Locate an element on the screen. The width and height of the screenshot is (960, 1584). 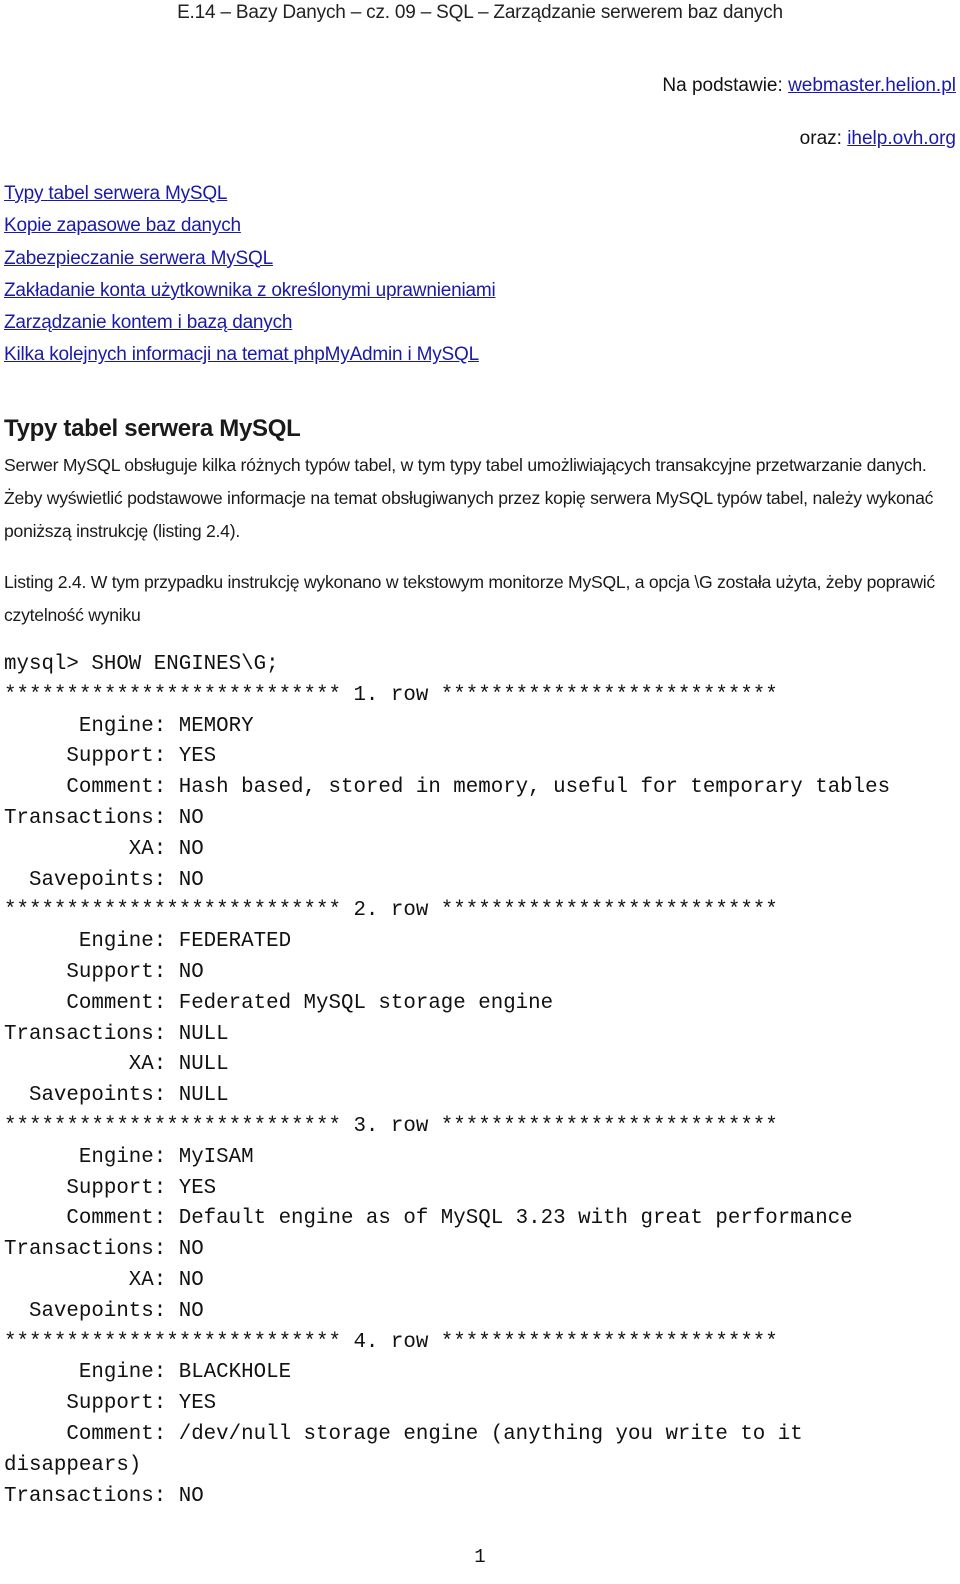
toc-item: Kopie zapasowe baz danych is located at coordinates (249, 226).